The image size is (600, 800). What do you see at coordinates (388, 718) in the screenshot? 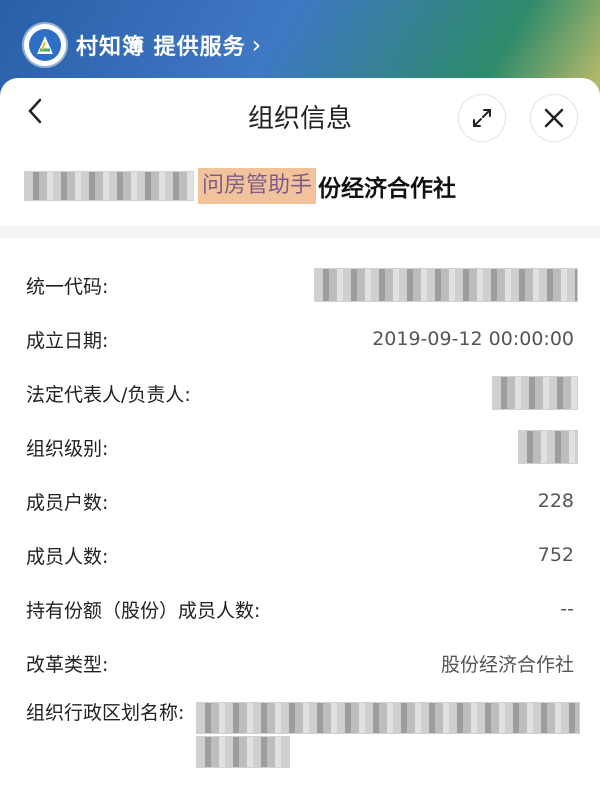
I see `redacted-region-value` at bounding box center [388, 718].